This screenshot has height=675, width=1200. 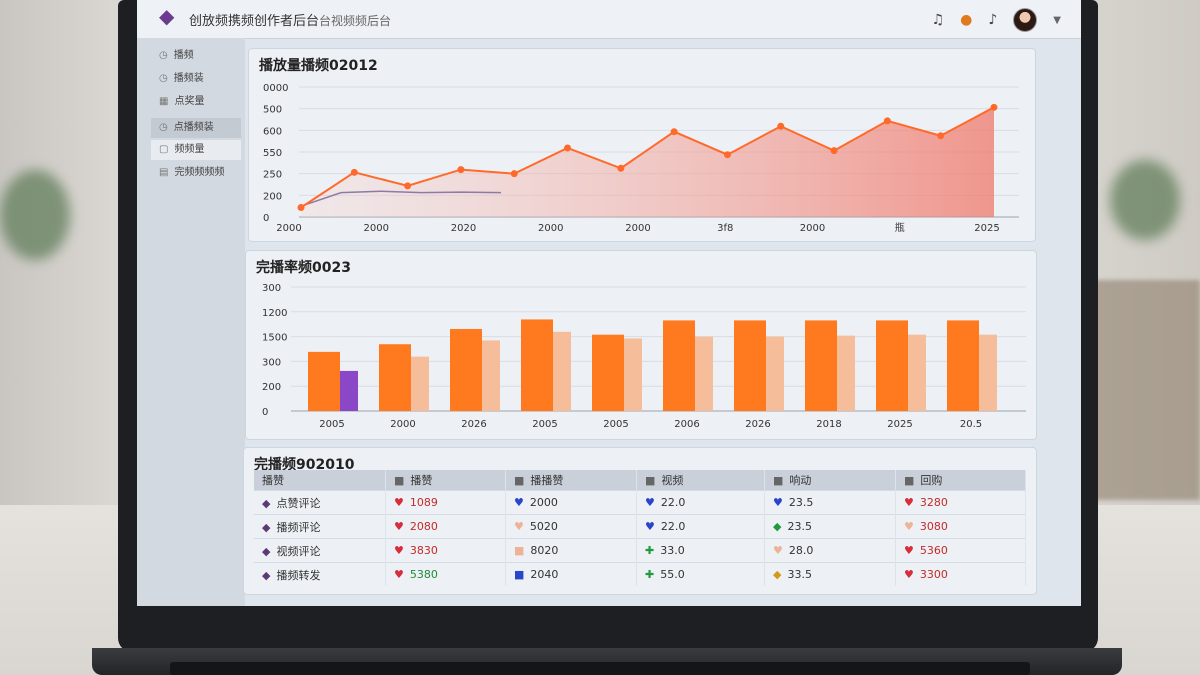 What do you see at coordinates (355, 21) in the screenshot?
I see `app-subtitle: 台视频频后台` at bounding box center [355, 21].